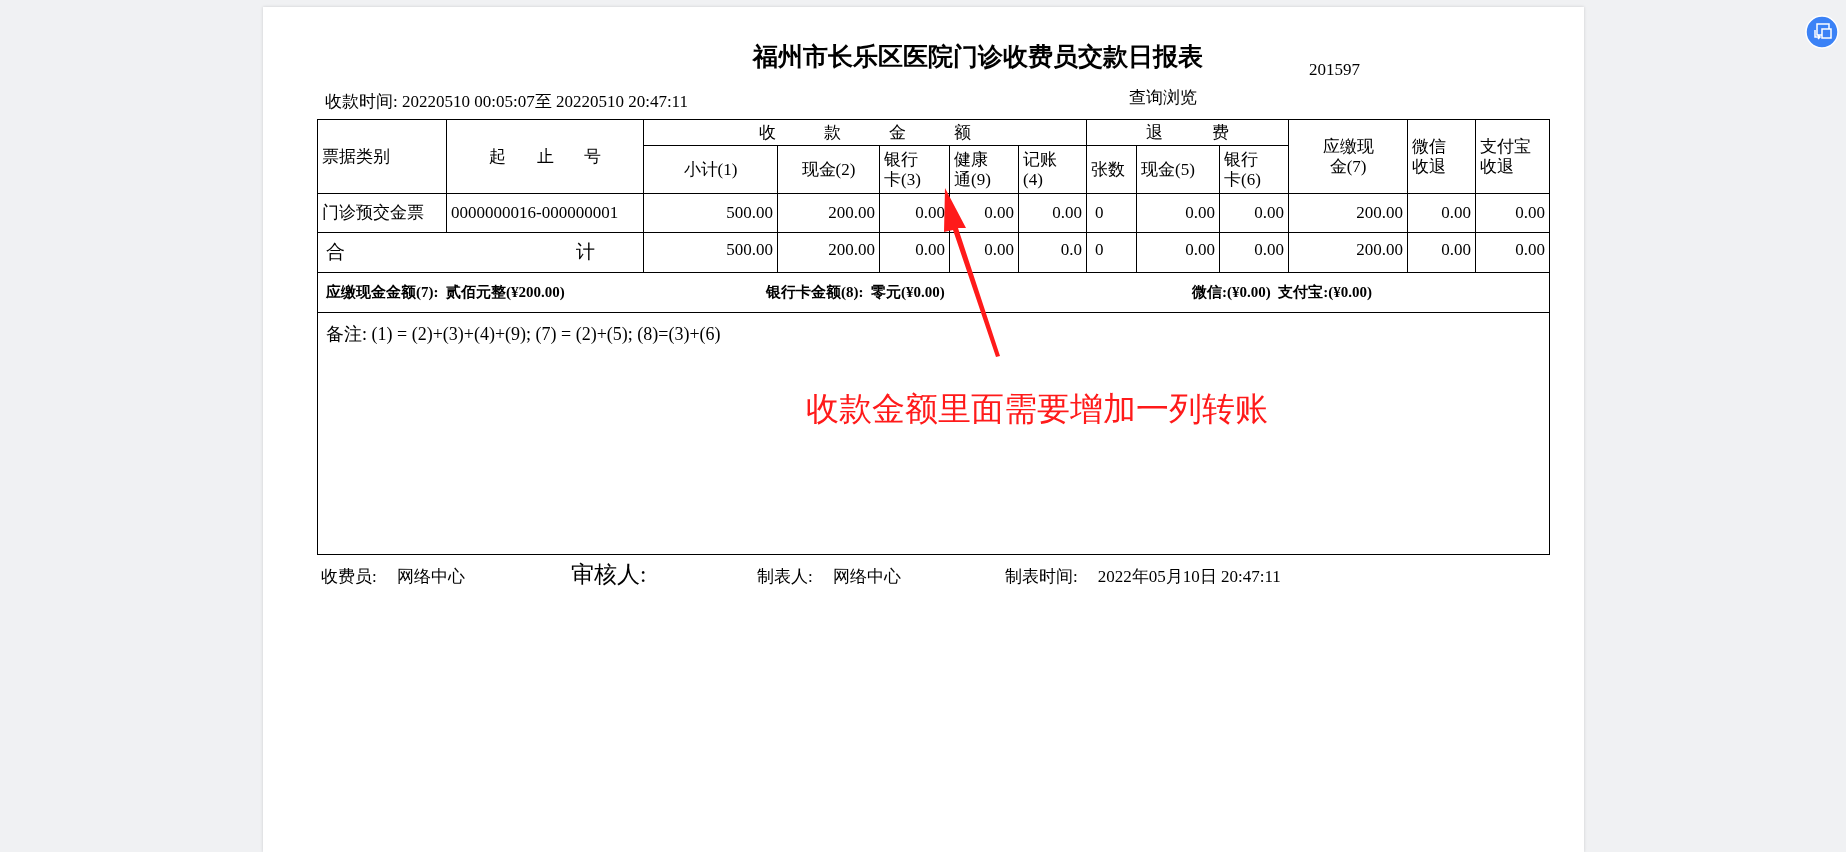 The height and width of the screenshot is (852, 1846). Describe the element at coordinates (446, 293) in the screenshot. I see `summary-text: 应缴现金金额(7): 贰佰元整(¥200.00)` at that location.